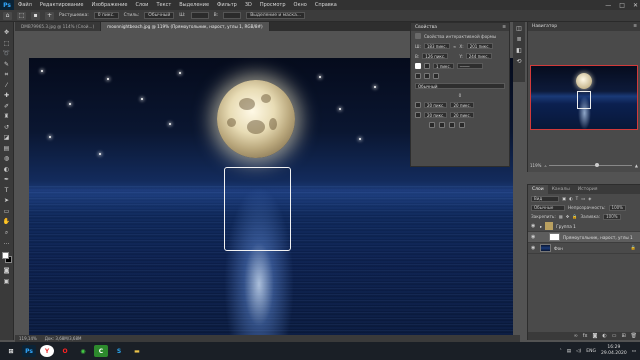 This screenshot has height=360, width=640. What do you see at coordinates (635, 5) in the screenshot?
I see `close-button: ✕` at bounding box center [635, 5].